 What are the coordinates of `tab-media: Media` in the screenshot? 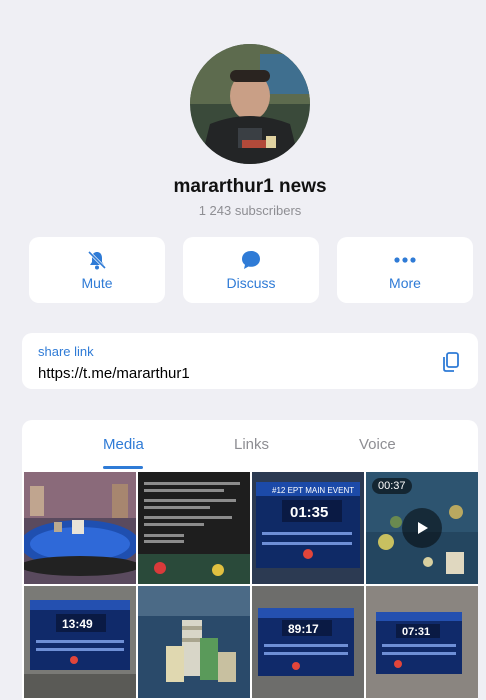 It's located at (123, 444).